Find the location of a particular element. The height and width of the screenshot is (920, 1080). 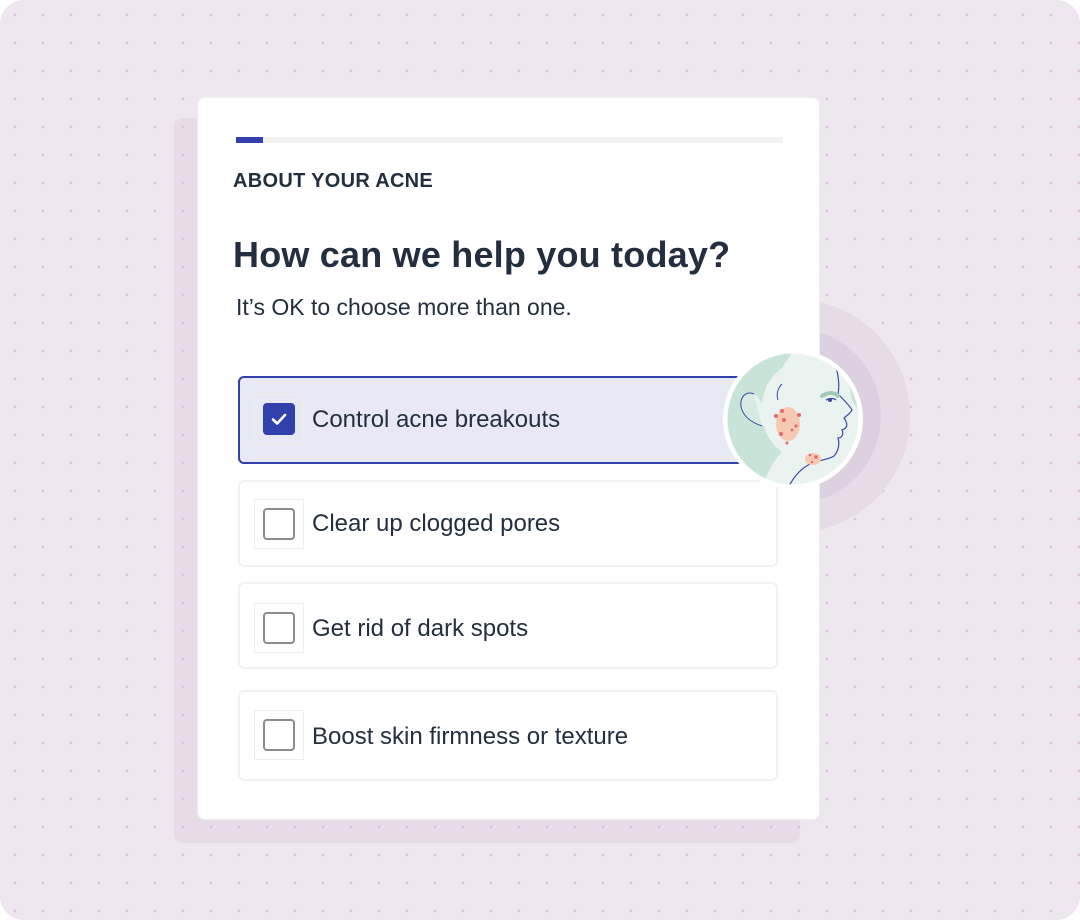

option-get-rid-of-dark-spots: Get rid of dark spots is located at coordinates (508, 625).